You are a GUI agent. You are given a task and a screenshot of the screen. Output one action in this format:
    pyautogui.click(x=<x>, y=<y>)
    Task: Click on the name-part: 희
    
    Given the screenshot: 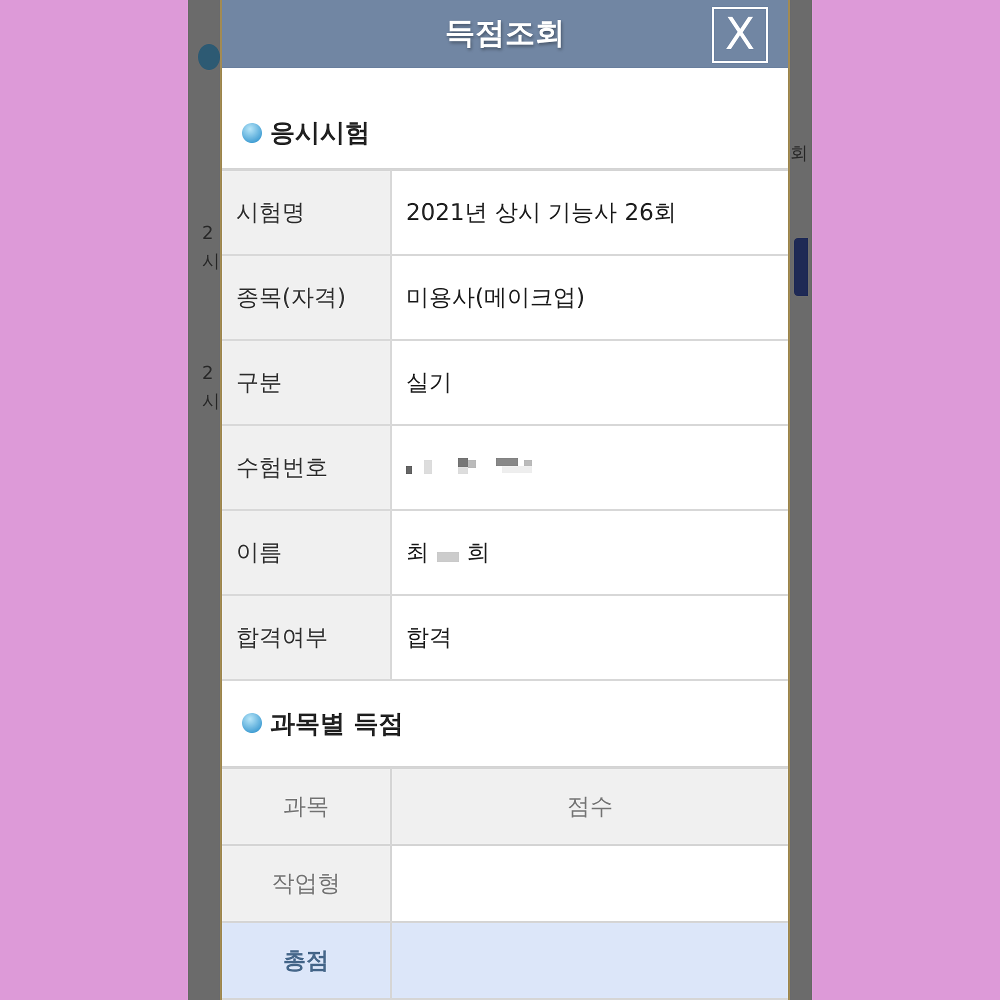 What is the action you would take?
    pyautogui.click(x=478, y=553)
    